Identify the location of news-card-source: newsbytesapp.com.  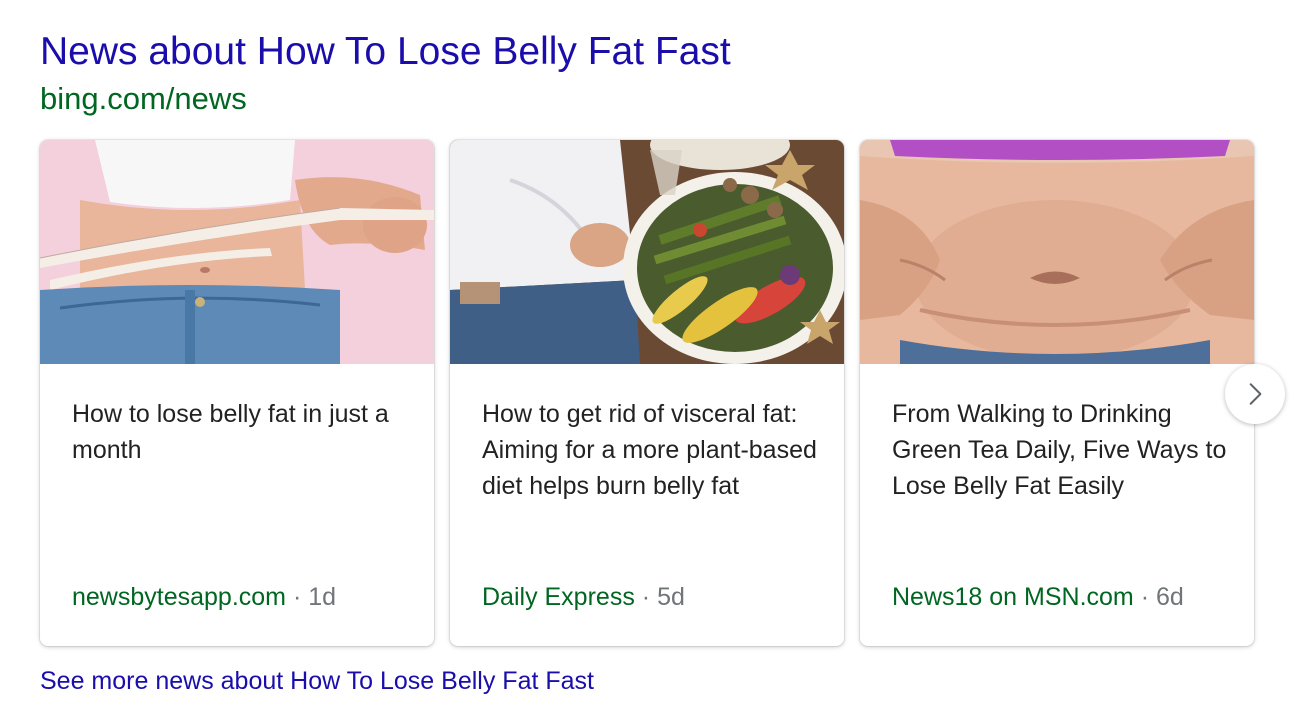
(179, 597).